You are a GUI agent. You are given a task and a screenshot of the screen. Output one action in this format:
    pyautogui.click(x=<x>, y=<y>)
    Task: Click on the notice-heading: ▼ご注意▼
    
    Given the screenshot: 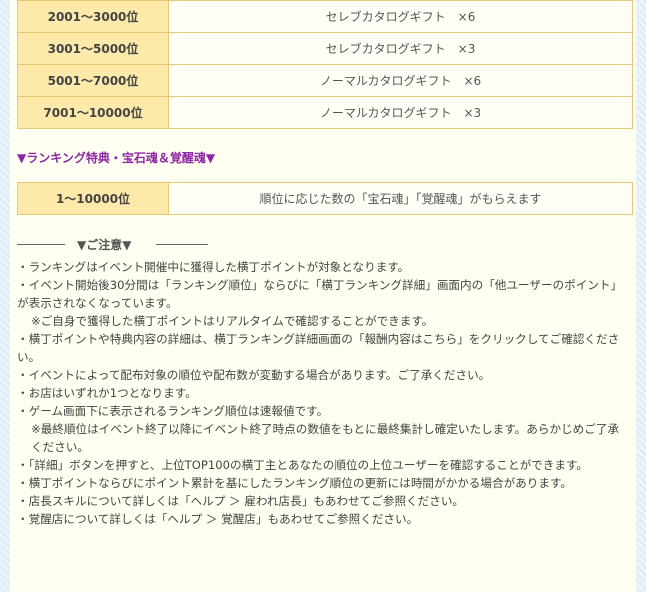 What is the action you would take?
    pyautogui.click(x=117, y=244)
    